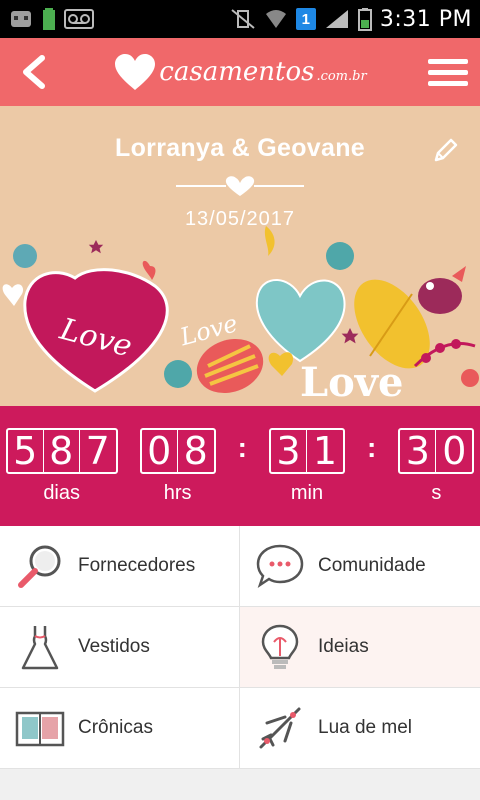 The width and height of the screenshot is (480, 800). Describe the element at coordinates (240, 219) in the screenshot. I see `wedding-date: 13/05/2017` at that location.